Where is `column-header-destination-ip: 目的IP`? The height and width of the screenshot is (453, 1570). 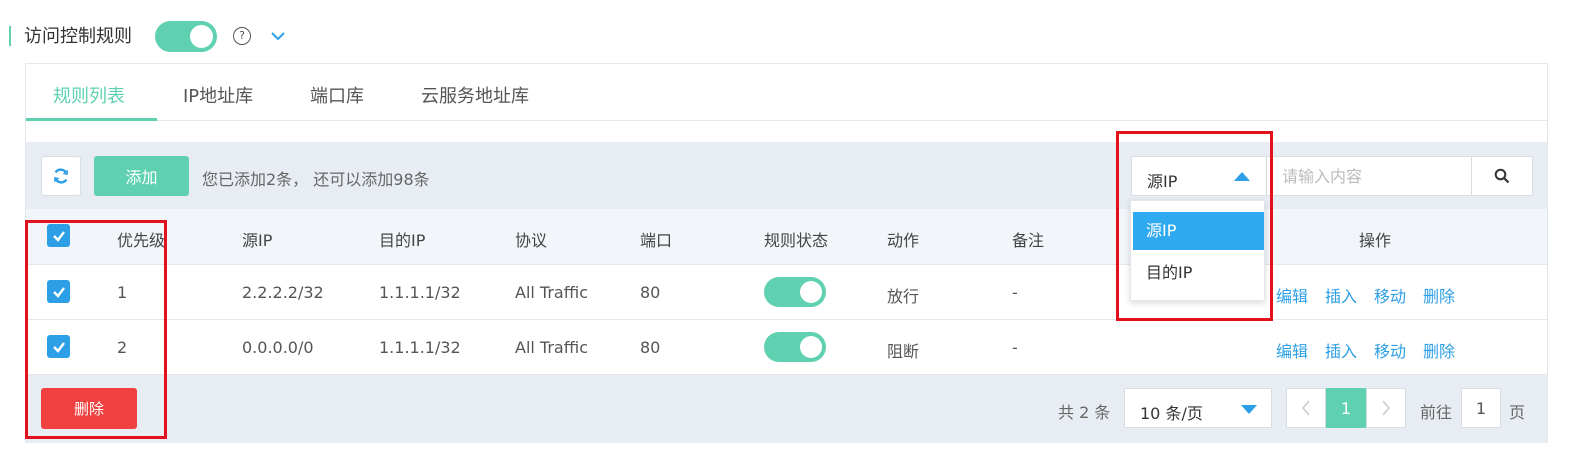 column-header-destination-ip: 目的IP is located at coordinates (402, 240).